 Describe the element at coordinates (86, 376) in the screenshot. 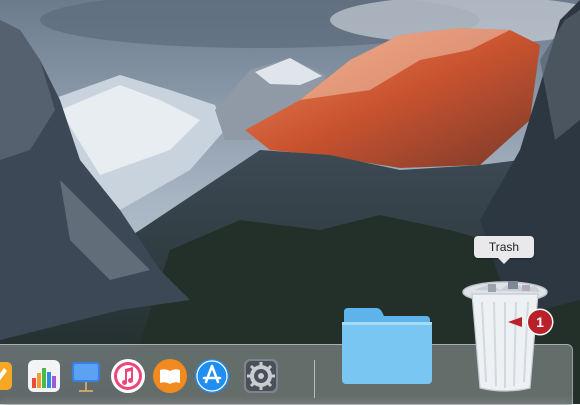

I see `keynote-icon` at that location.